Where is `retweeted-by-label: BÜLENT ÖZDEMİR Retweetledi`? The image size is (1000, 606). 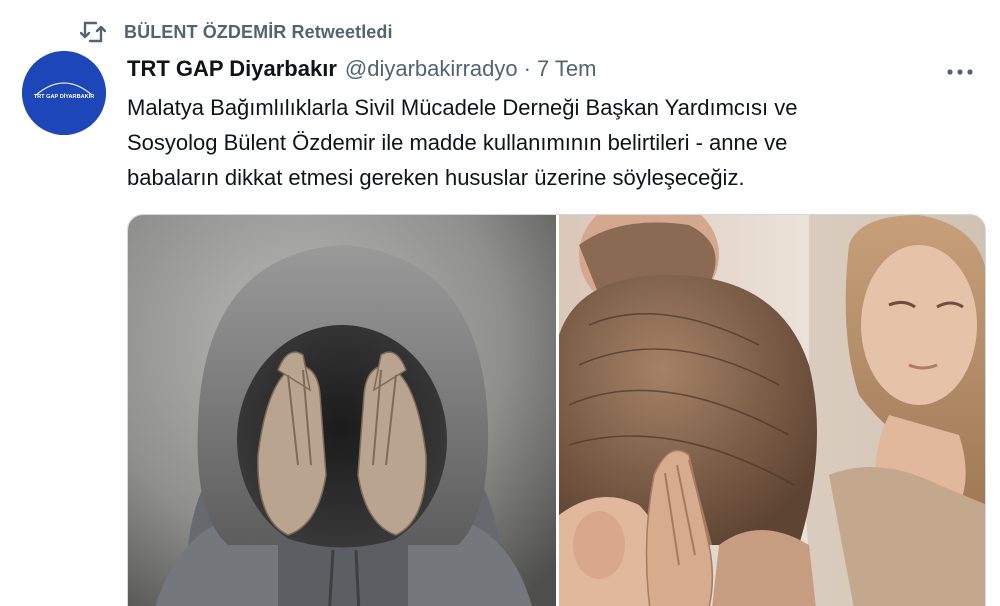 retweeted-by-label: BÜLENT ÖZDEMİR Retweetledi is located at coordinates (258, 32).